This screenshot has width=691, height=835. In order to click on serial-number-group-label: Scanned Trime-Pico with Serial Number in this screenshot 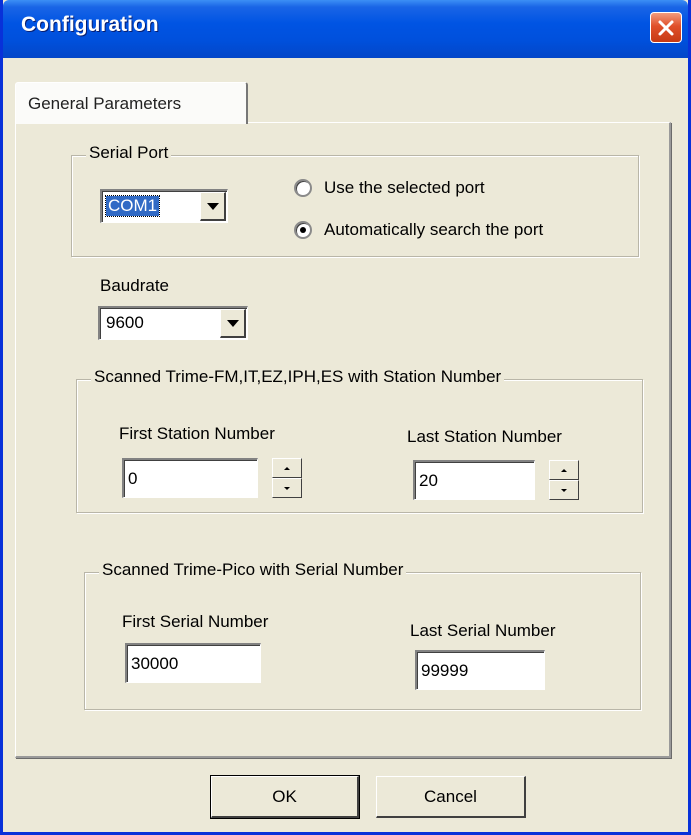, I will do `click(253, 570)`.